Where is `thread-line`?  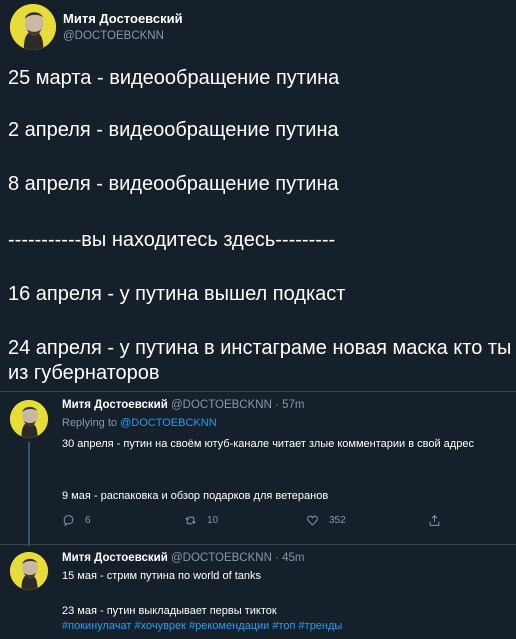 thread-line is located at coordinates (29, 494).